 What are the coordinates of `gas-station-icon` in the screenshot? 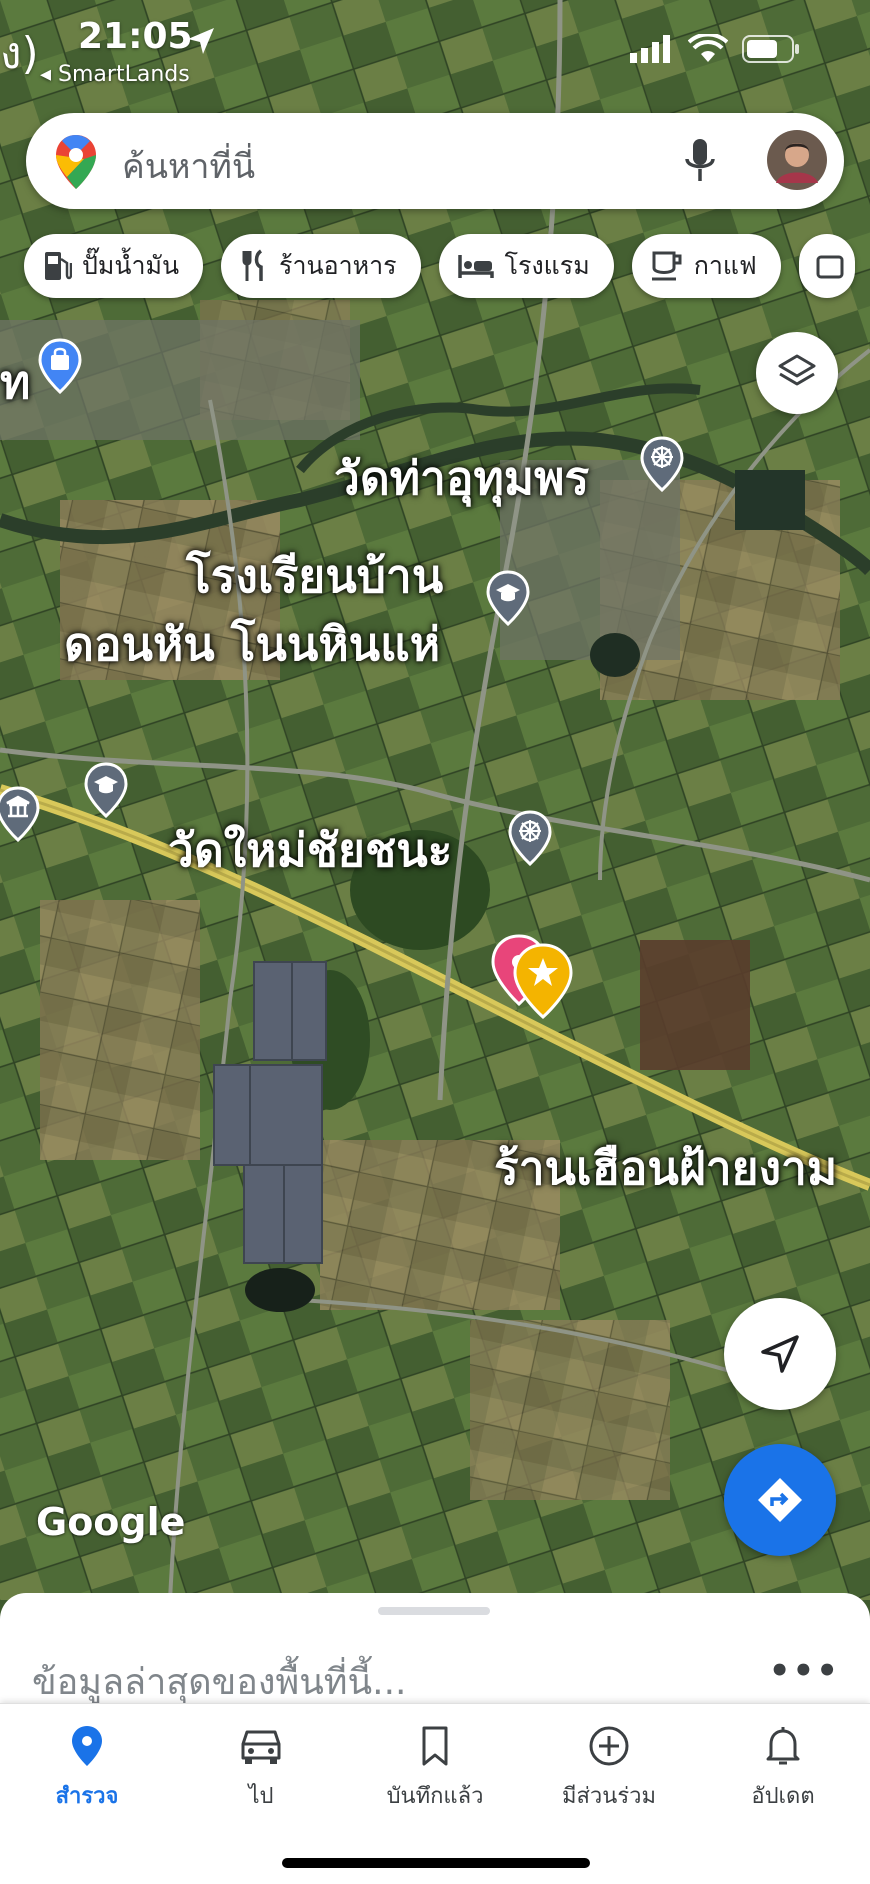 It's located at (58, 266).